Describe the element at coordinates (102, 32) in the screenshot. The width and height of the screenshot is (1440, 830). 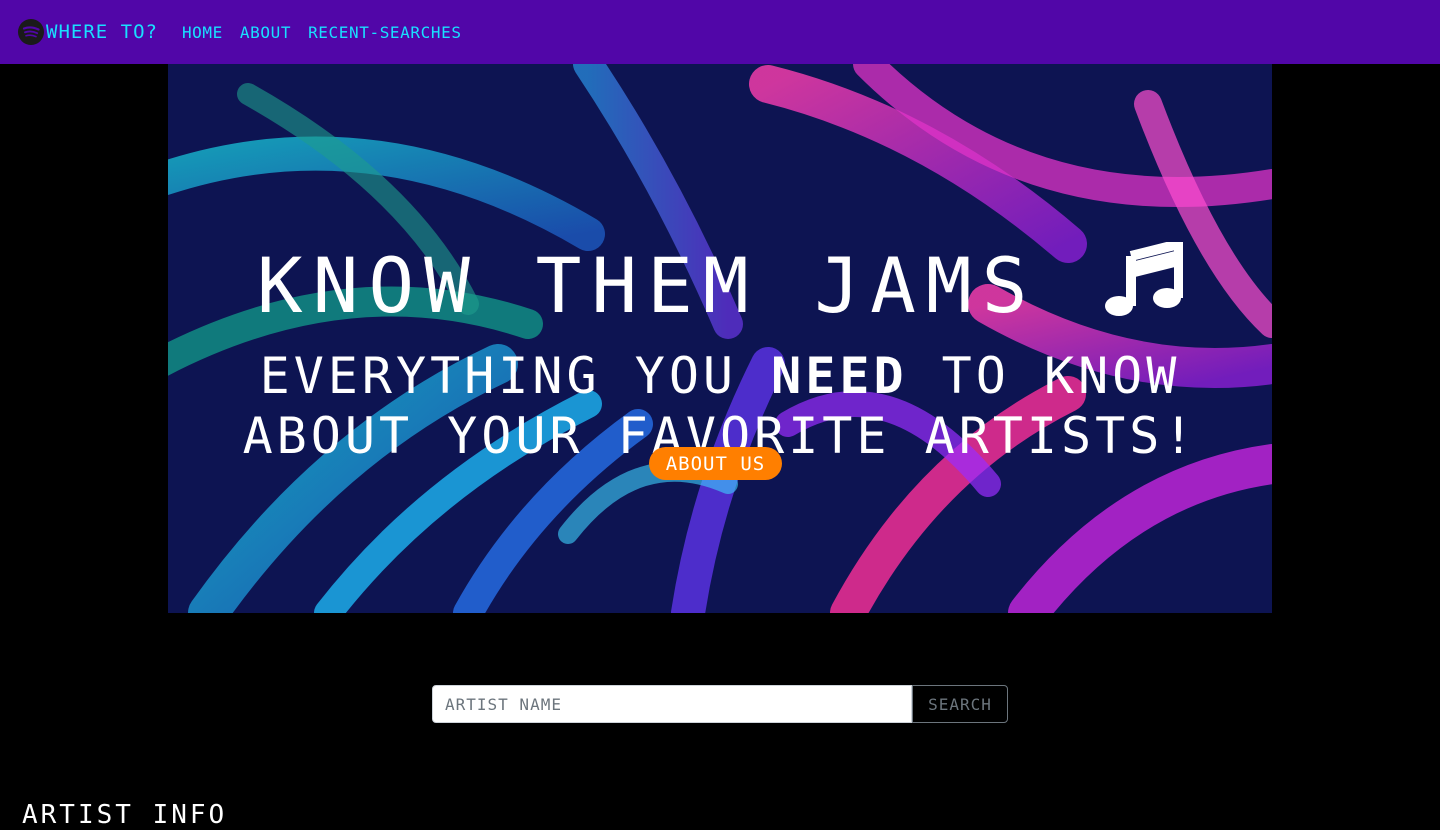
I see `brand-text: WHERE TO?` at that location.